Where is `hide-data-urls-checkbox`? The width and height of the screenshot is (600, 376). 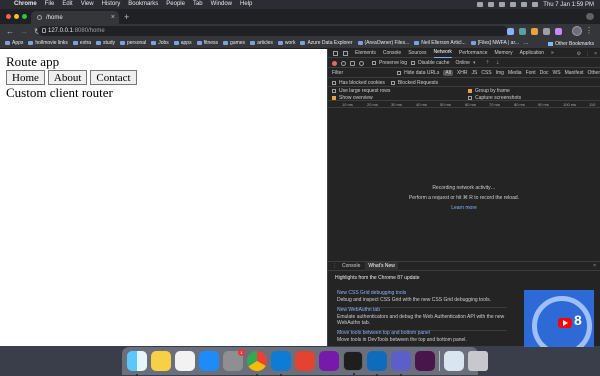
hide-data-urls-checkbox is located at coordinates (399, 73).